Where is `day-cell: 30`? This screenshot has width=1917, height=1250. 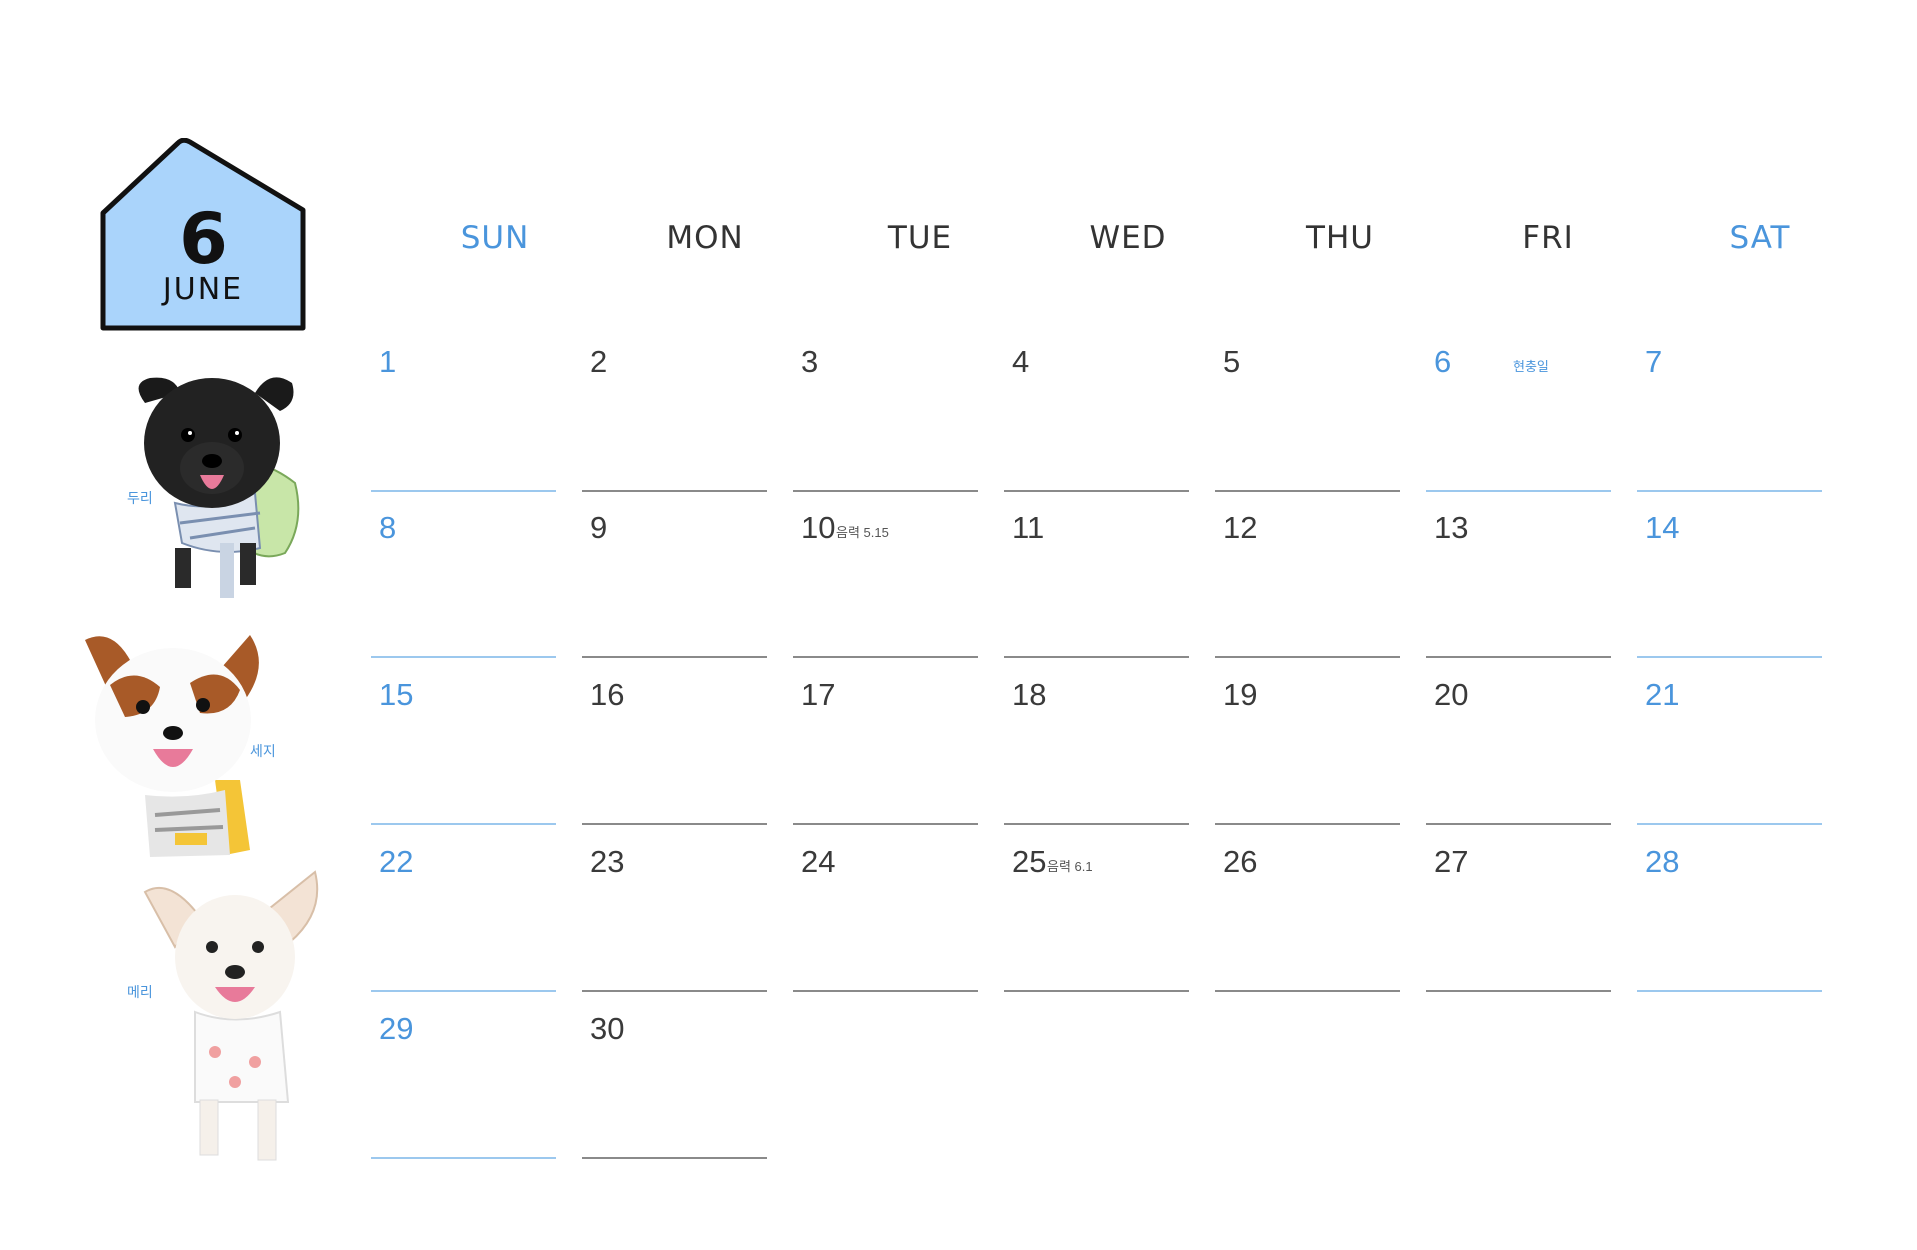
day-cell: 30 is located at coordinates (674, 1076).